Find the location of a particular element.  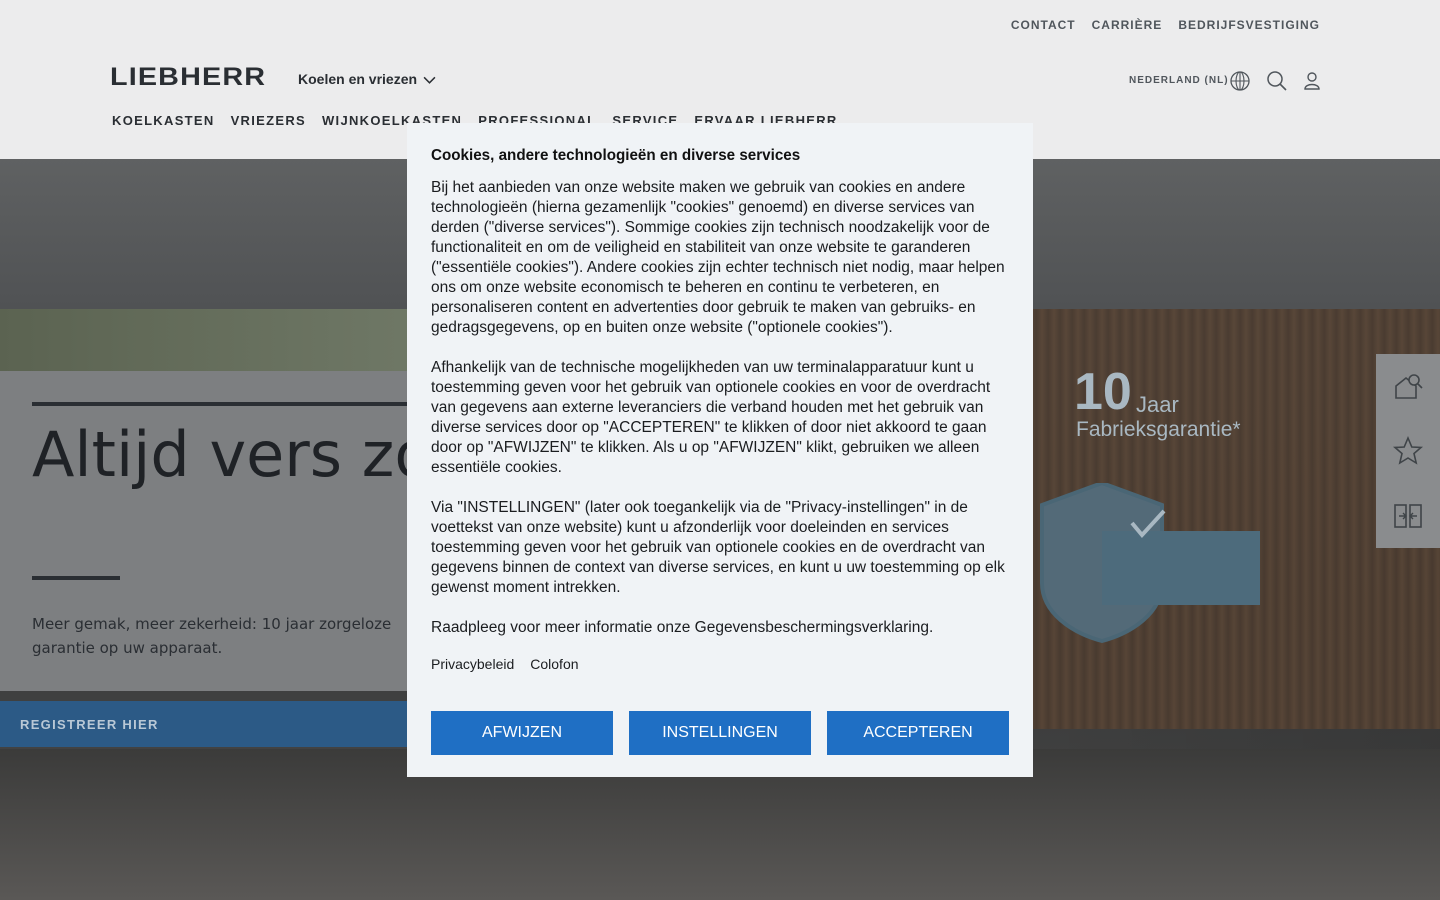

settings-button: INSTELLINGEN is located at coordinates (720, 733).